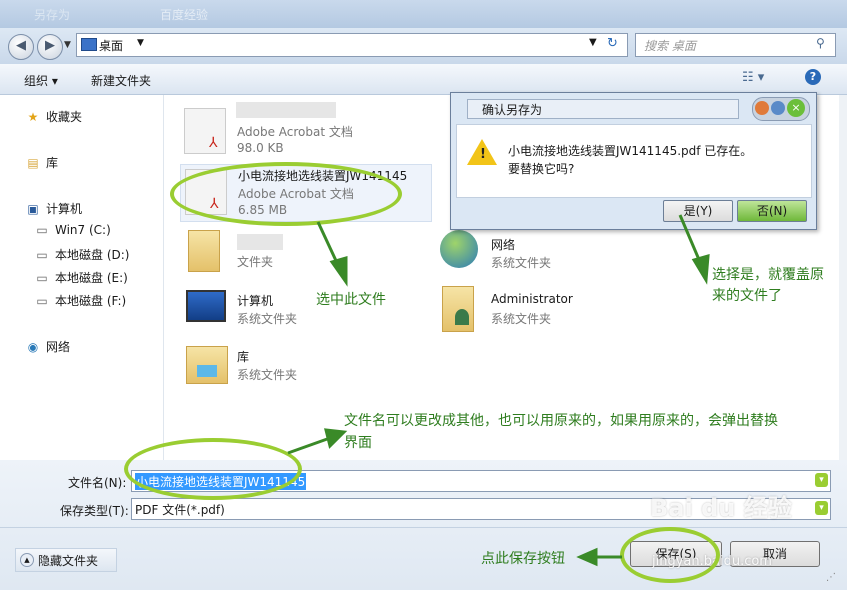 The width and height of the screenshot is (847, 590). I want to click on annotation-choose-yes-1: 选择是，就覆盖原, so click(768, 275).